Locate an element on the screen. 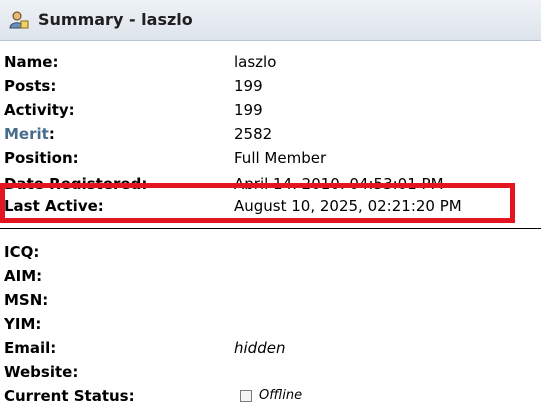 Image resolution: width=541 pixels, height=414 pixels. email-value: hidden is located at coordinates (260, 348).